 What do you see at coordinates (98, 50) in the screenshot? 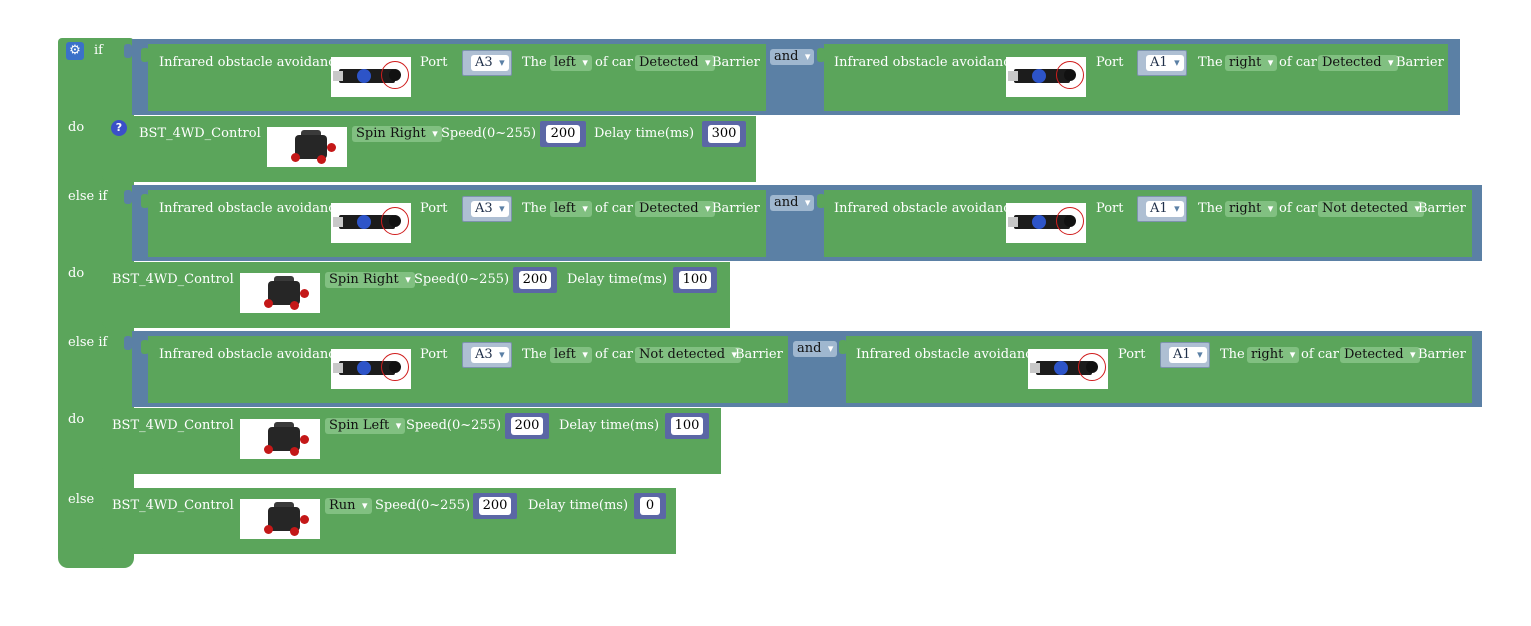
I see `if-keyword: if` at bounding box center [98, 50].